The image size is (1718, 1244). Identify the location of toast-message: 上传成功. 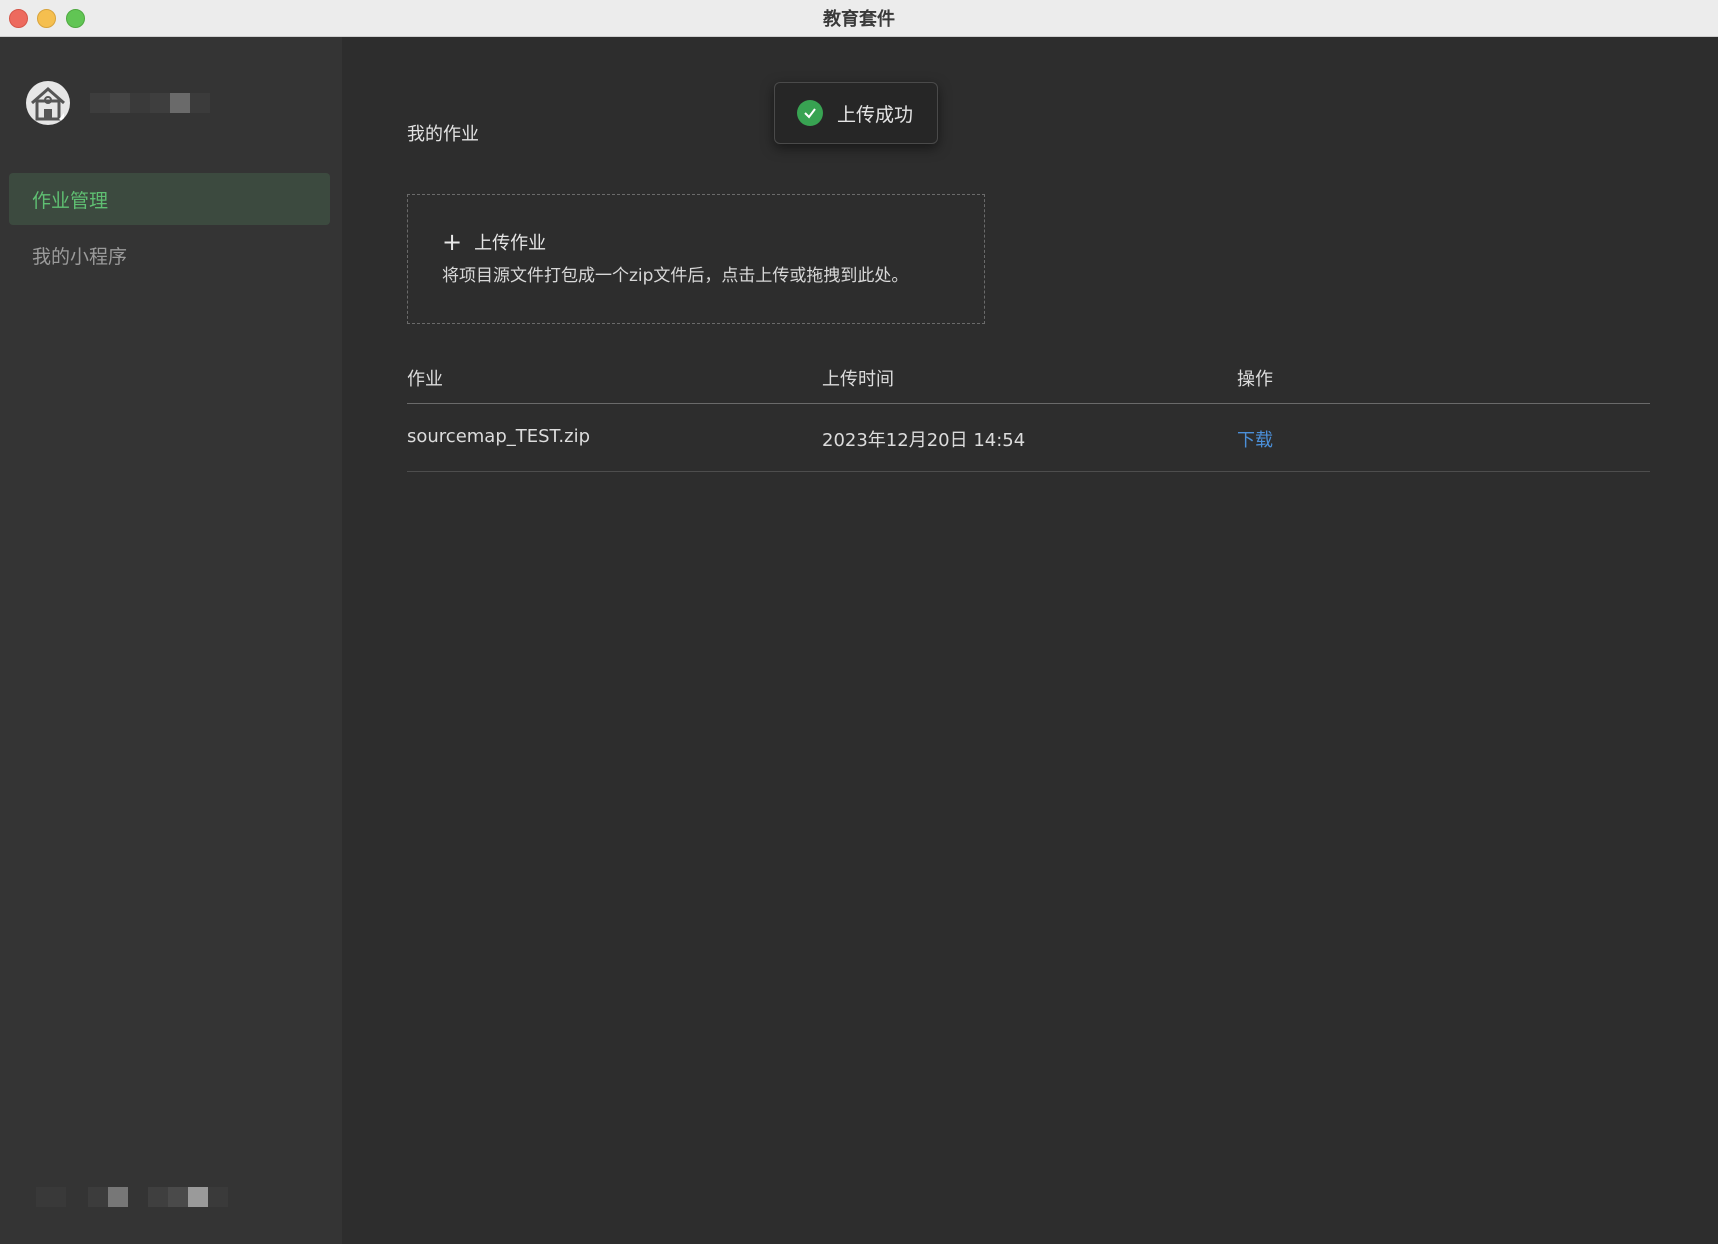
(875, 114).